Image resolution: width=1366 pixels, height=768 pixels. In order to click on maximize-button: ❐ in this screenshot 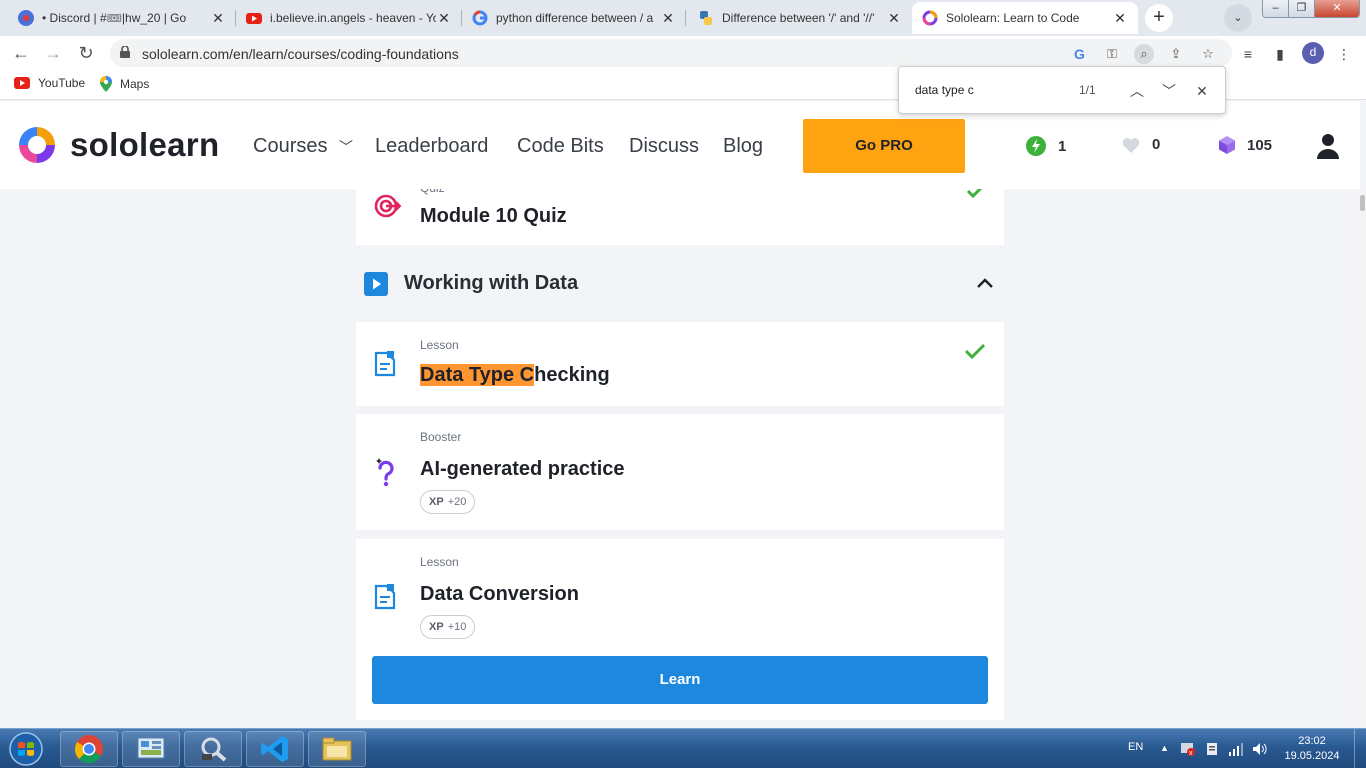, I will do `click(1302, 8)`.